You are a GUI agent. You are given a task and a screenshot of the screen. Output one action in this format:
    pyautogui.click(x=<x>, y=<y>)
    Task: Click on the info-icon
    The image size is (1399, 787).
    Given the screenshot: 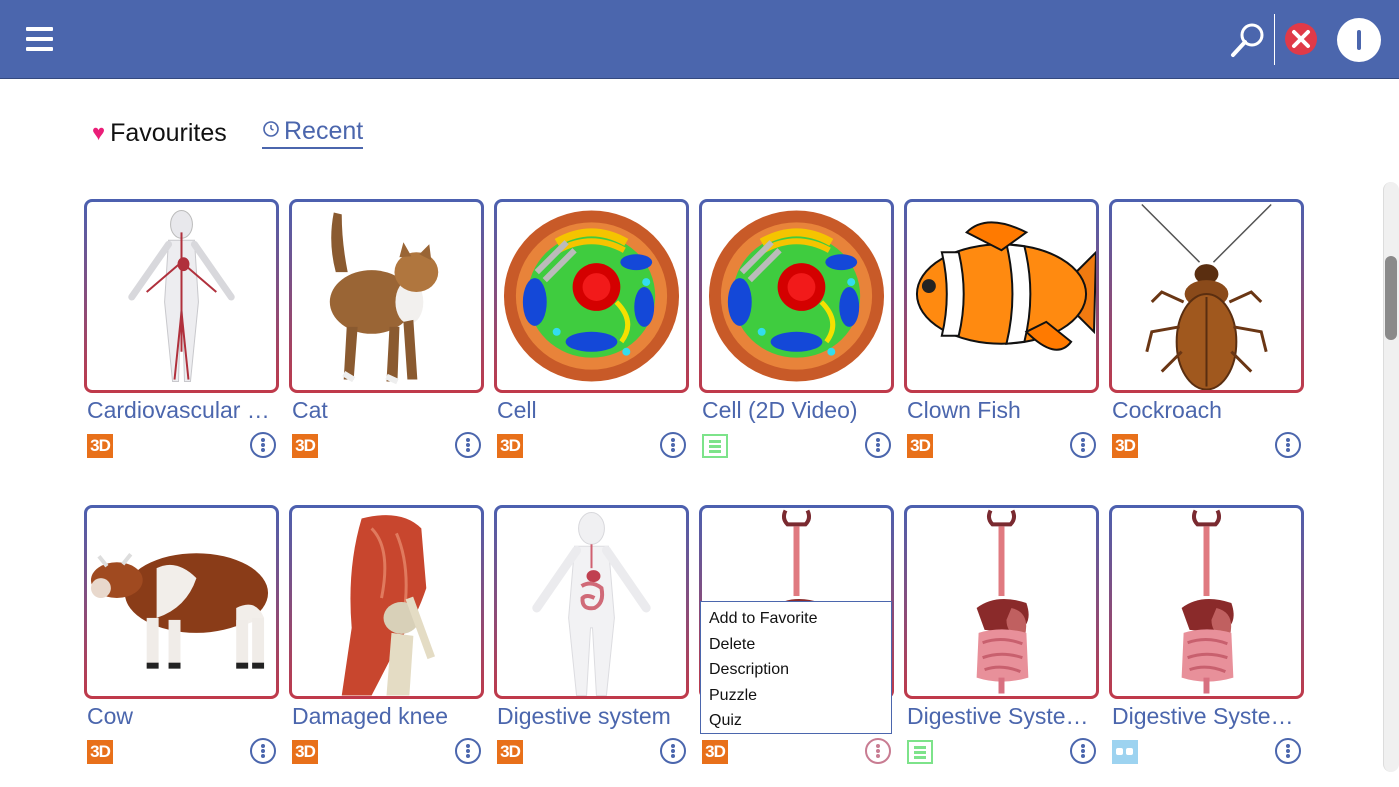 What is the action you would take?
    pyautogui.click(x=1359, y=40)
    